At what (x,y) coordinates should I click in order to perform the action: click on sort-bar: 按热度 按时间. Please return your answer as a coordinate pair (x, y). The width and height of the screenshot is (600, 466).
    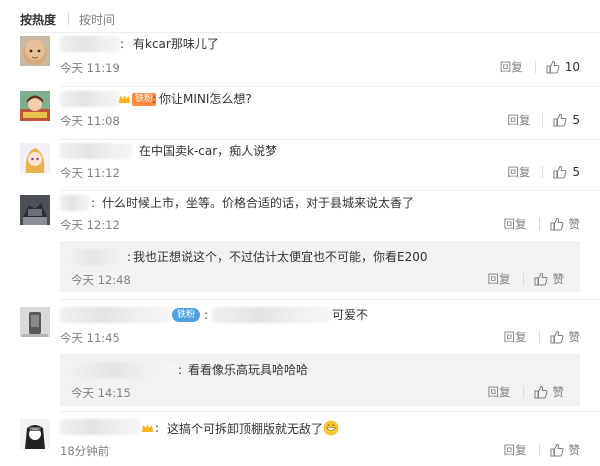
    Looking at the image, I should click on (67, 19).